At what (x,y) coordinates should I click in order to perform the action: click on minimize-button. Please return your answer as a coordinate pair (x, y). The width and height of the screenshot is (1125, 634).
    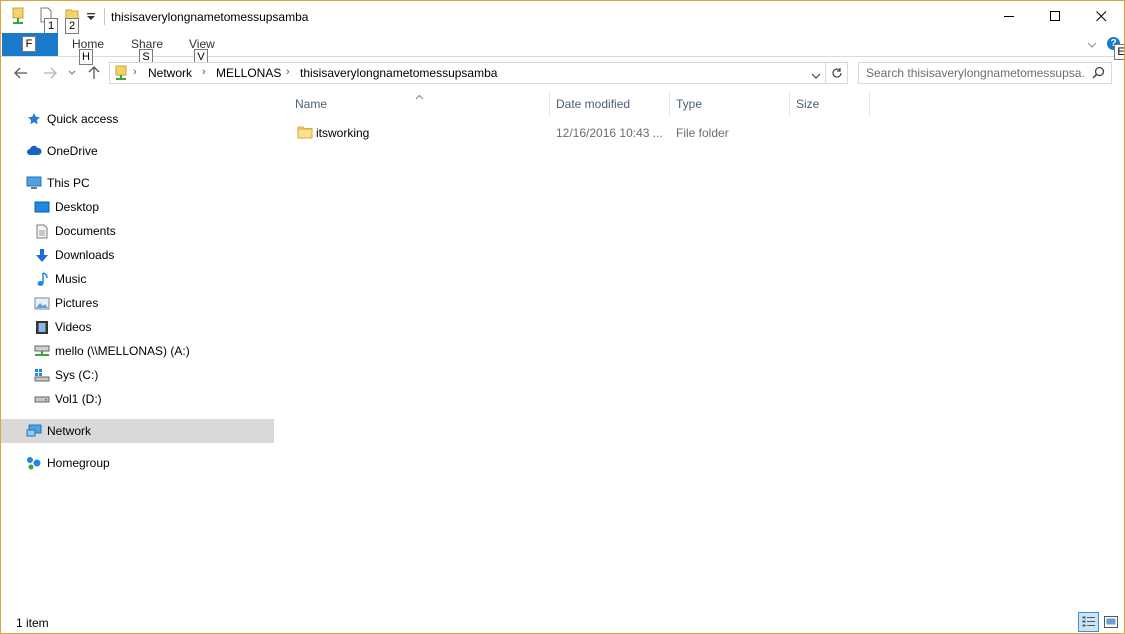
    Looking at the image, I should click on (1009, 16).